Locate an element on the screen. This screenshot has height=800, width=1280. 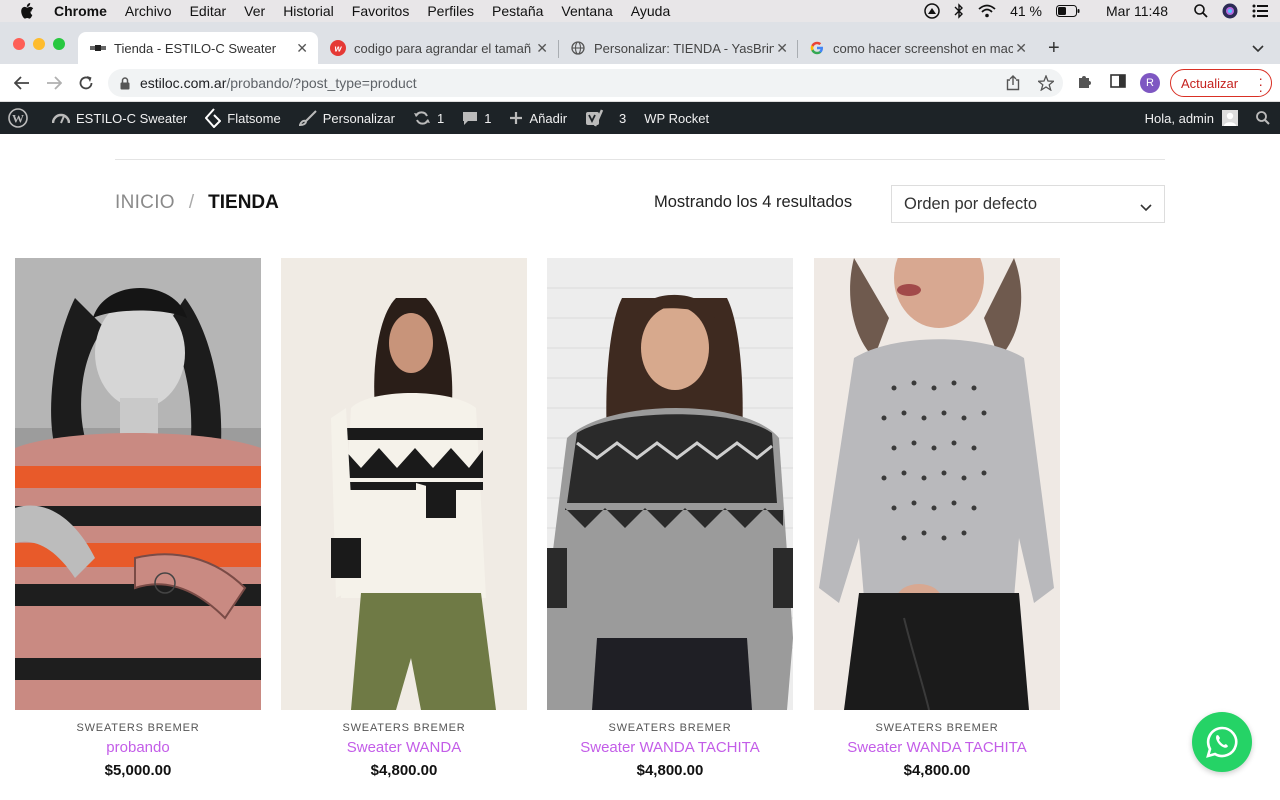
tab-search-chevron-down-icon is located at coordinates (1258, 49).